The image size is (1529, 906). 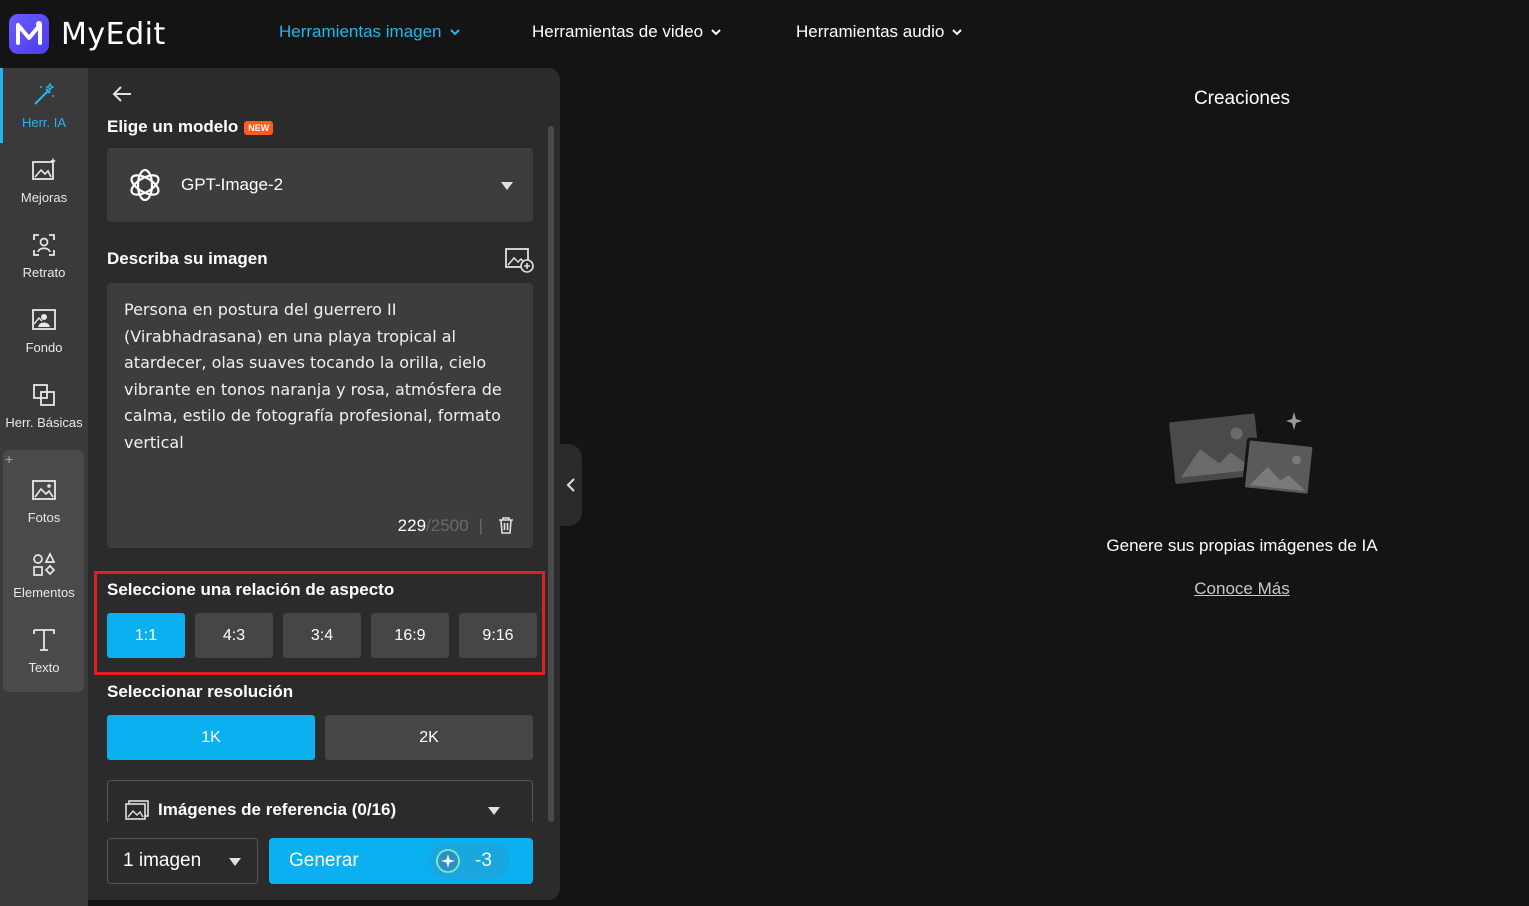 What do you see at coordinates (429, 737) in the screenshot?
I see `resolution-2k-button: 2K` at bounding box center [429, 737].